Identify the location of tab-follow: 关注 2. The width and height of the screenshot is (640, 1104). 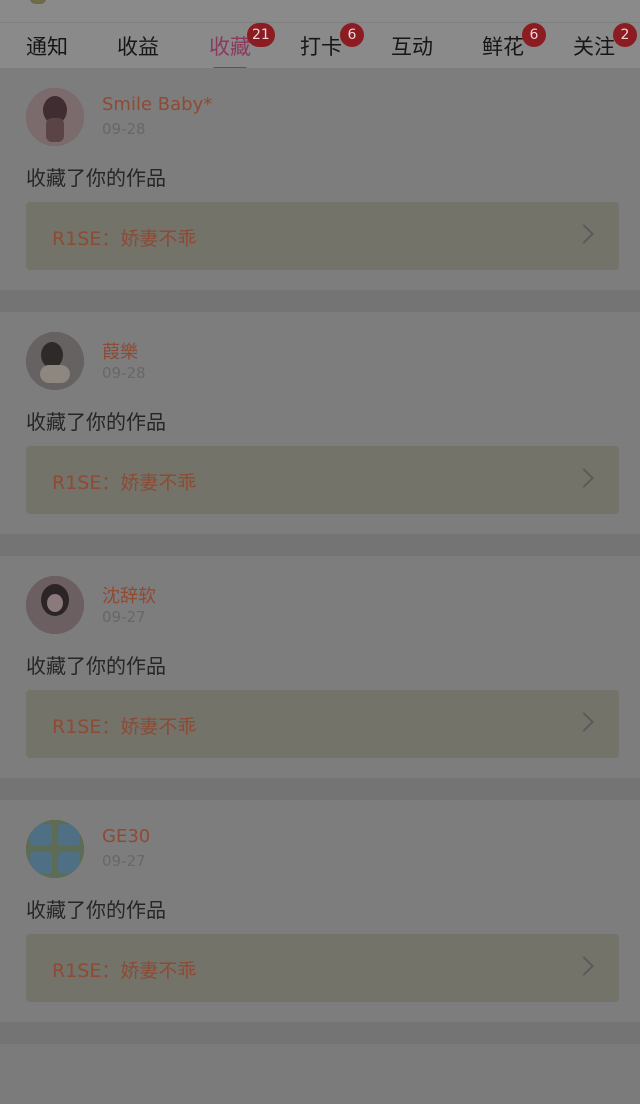
(605, 42).